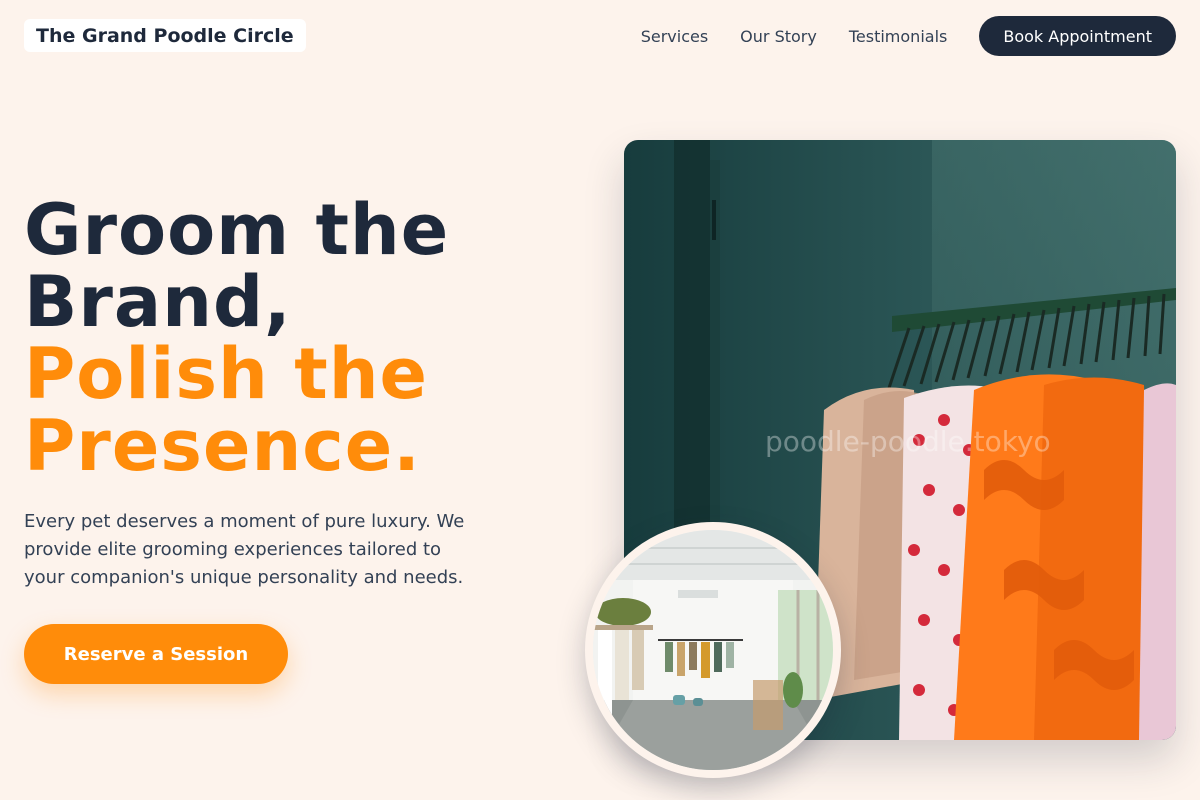 Image resolution: width=1200 pixels, height=800 pixels. What do you see at coordinates (158, 302) in the screenshot?
I see `hero-title-line-2: Brand,` at bounding box center [158, 302].